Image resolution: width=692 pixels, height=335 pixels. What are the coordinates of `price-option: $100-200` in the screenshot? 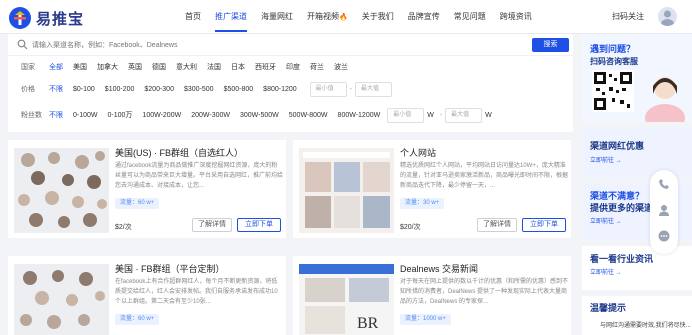 It's located at (120, 89).